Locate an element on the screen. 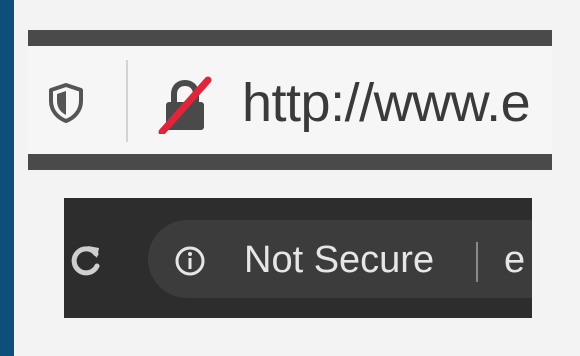 Image resolution: width=580 pixels, height=356 pixels. toolbar-top-border is located at coordinates (290, 38).